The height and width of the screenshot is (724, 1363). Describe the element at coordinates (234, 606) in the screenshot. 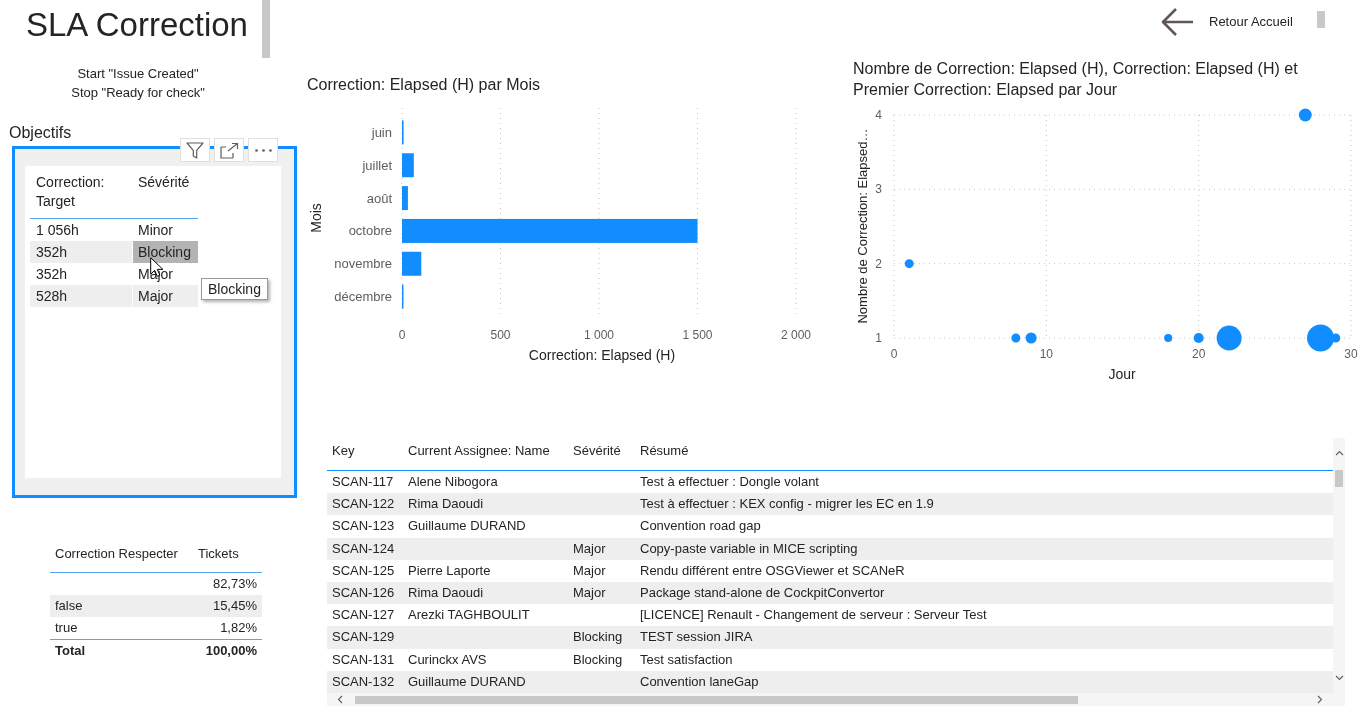

I see `table-cell-text: 15,45%` at that location.